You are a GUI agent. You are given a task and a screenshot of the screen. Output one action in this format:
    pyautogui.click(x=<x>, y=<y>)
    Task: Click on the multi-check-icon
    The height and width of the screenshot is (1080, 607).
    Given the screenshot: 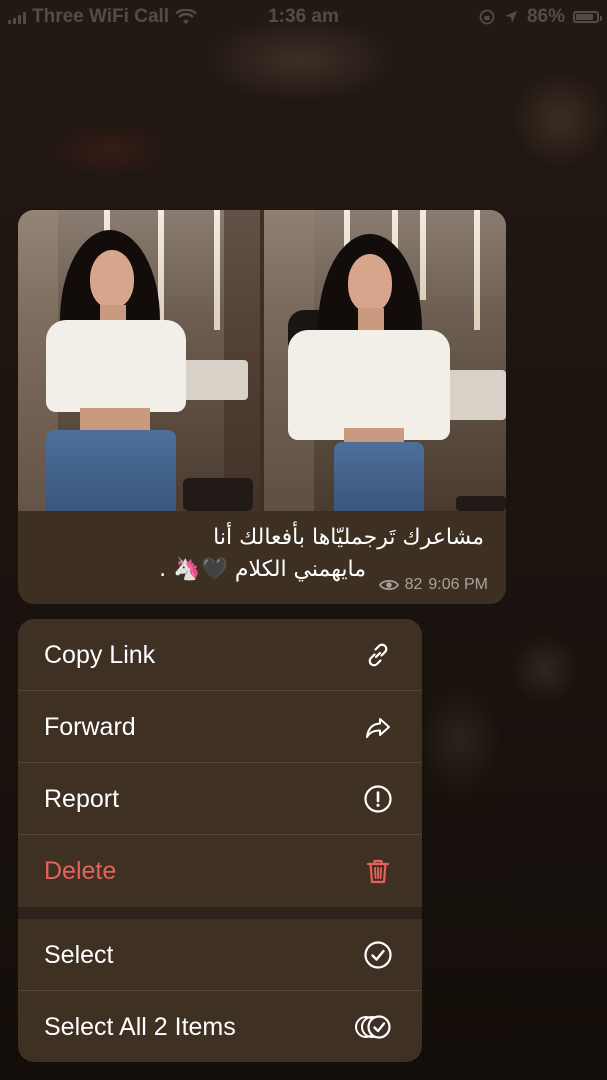 What is the action you would take?
    pyautogui.click(x=374, y=1027)
    